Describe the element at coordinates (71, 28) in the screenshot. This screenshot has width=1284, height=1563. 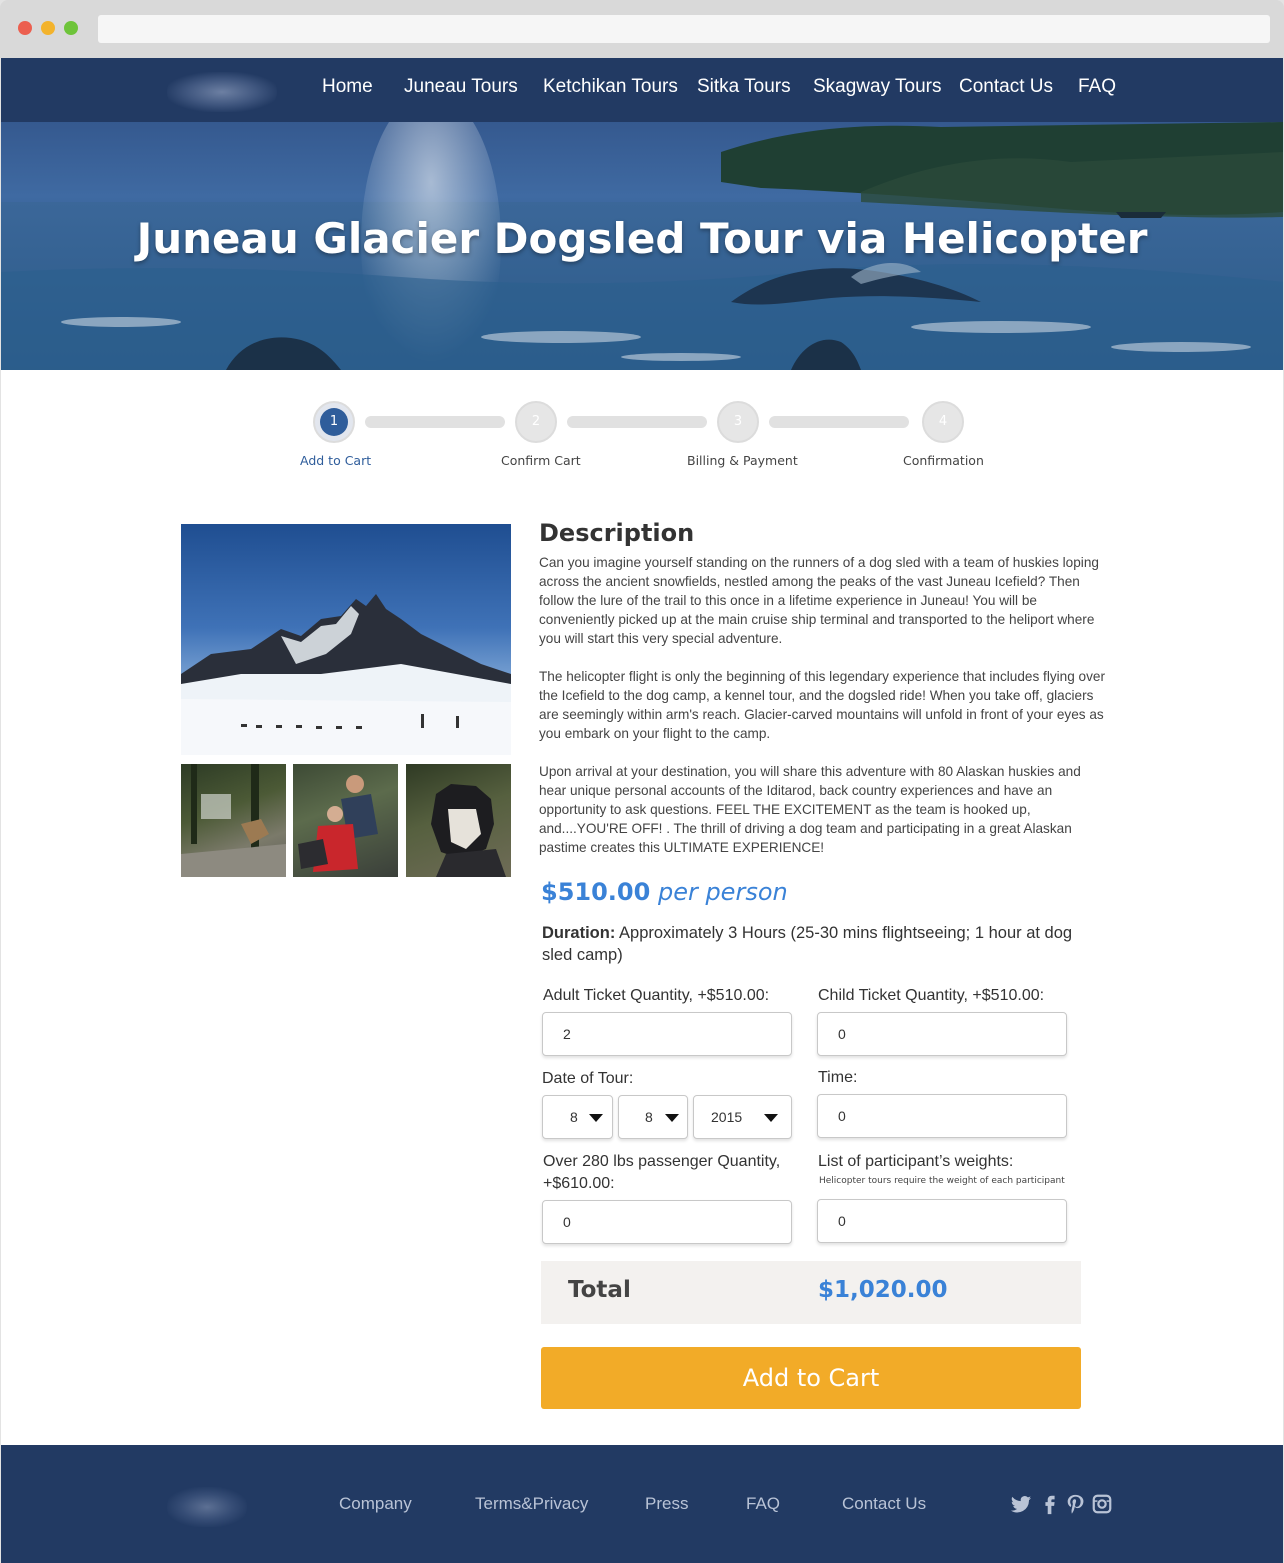
I see `maximize-window-icon` at that location.